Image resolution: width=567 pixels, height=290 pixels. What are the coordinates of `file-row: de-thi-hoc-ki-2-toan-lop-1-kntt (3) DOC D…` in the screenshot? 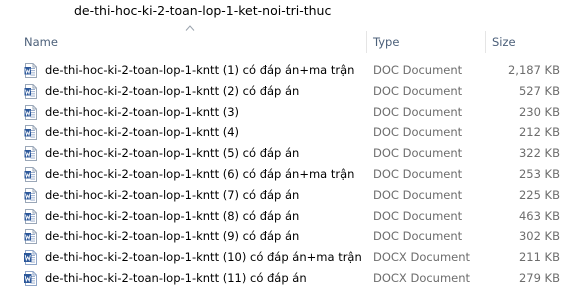 It's located at (283, 112).